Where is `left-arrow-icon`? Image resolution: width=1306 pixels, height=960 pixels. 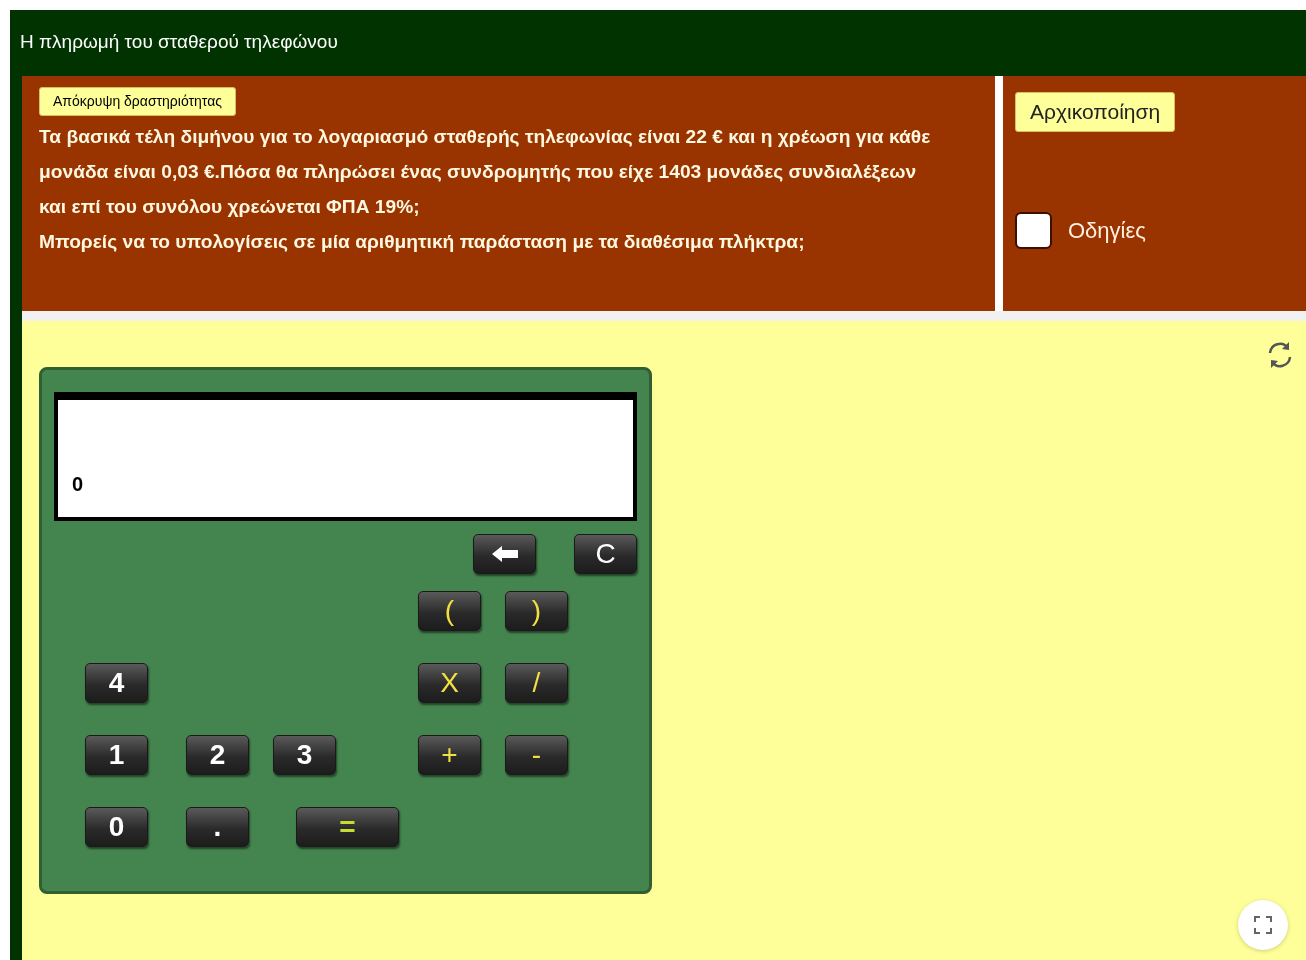
left-arrow-icon is located at coordinates (504, 554).